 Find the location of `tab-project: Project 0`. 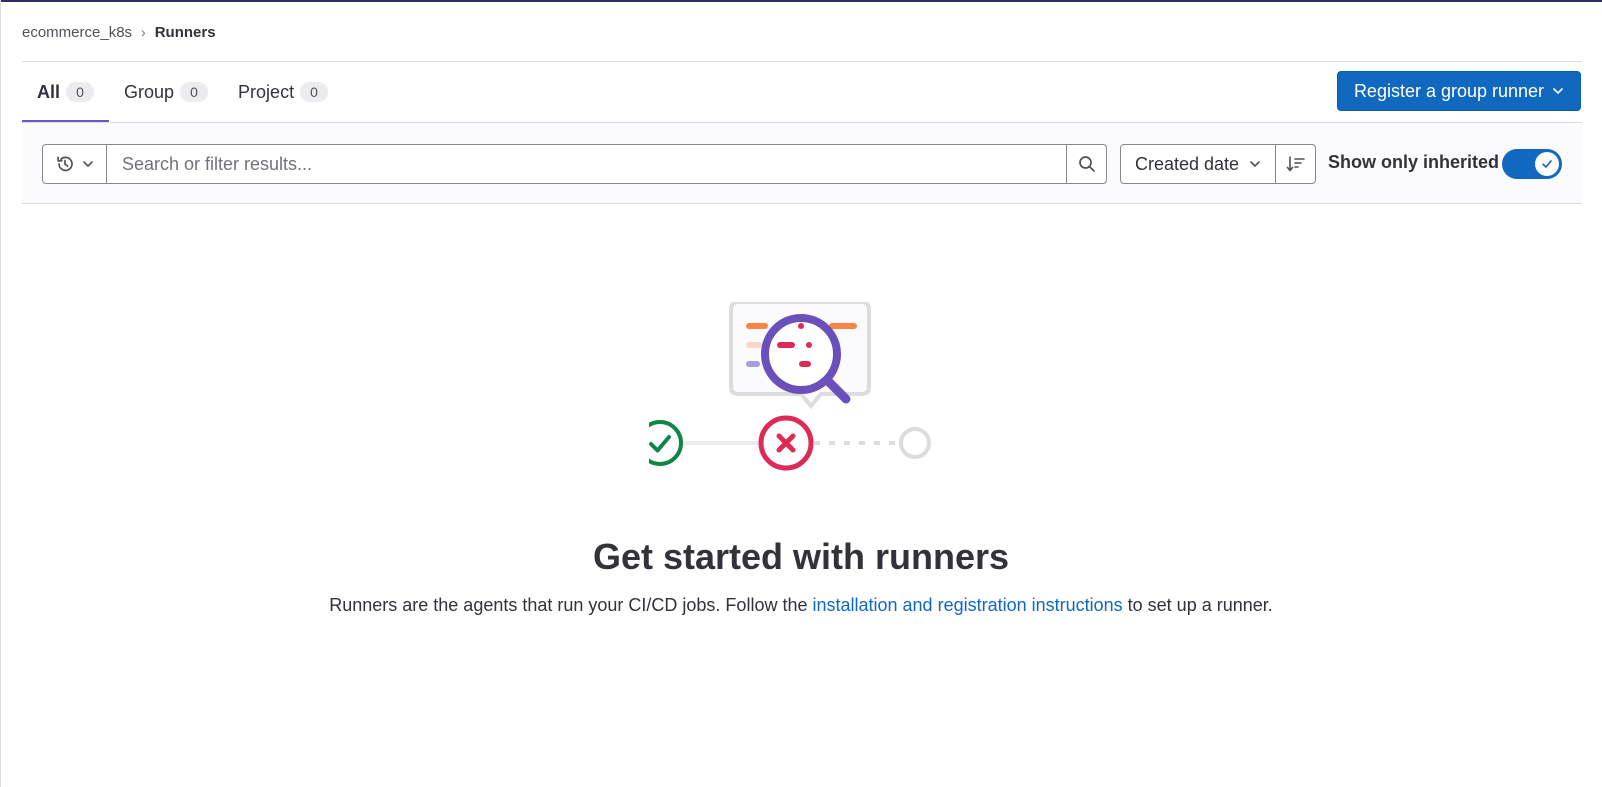

tab-project: Project 0 is located at coordinates (283, 92).